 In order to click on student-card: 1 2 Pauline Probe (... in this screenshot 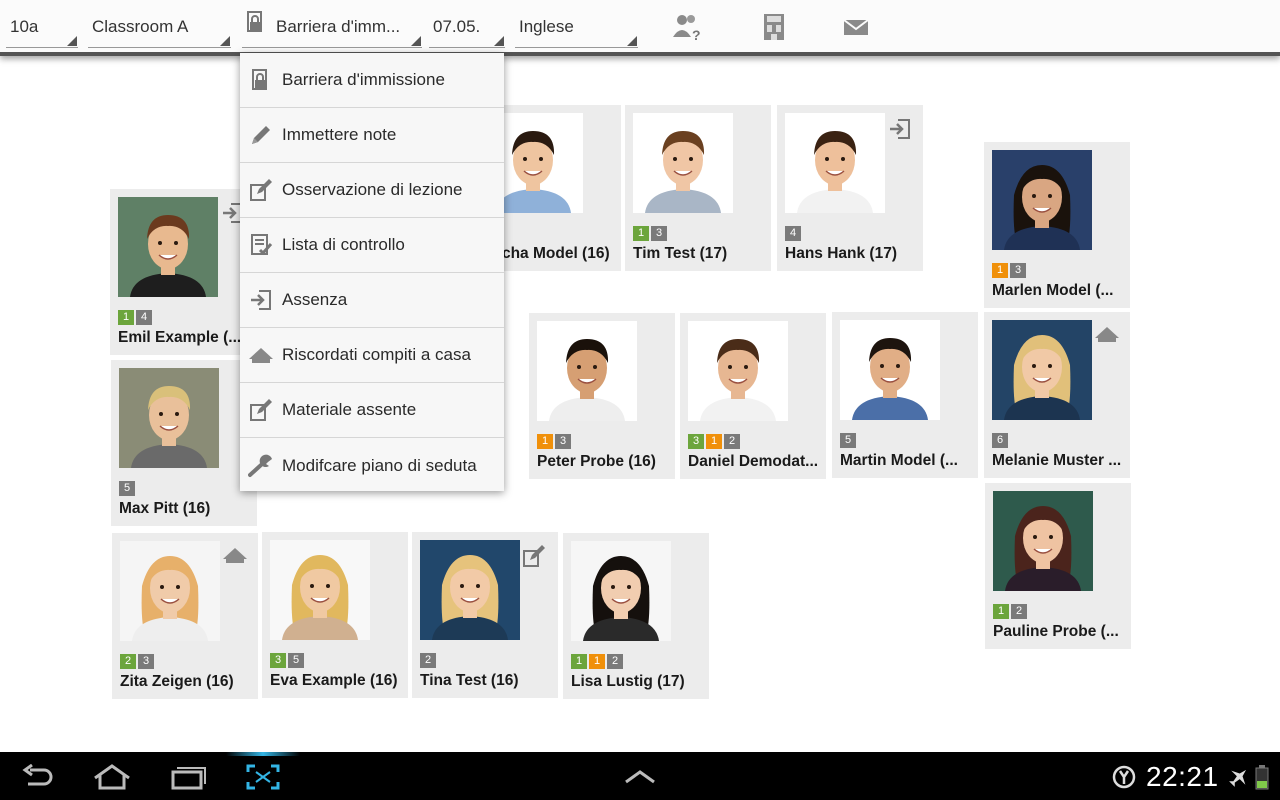, I will do `click(1058, 566)`.